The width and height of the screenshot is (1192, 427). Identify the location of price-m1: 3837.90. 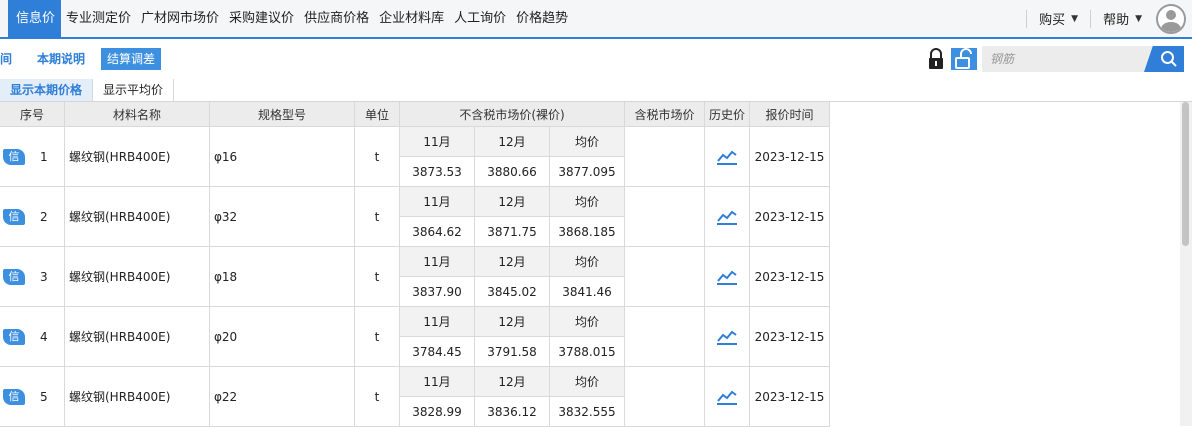
(437, 292).